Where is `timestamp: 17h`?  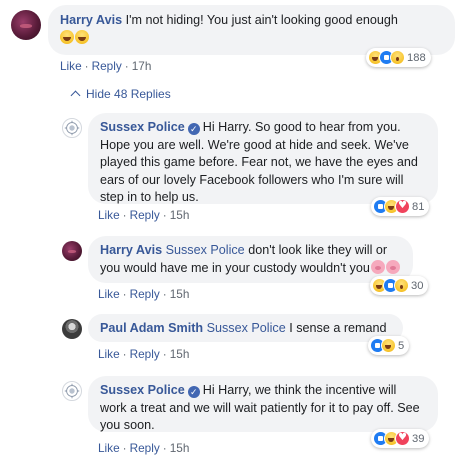 timestamp: 17h is located at coordinates (142, 66).